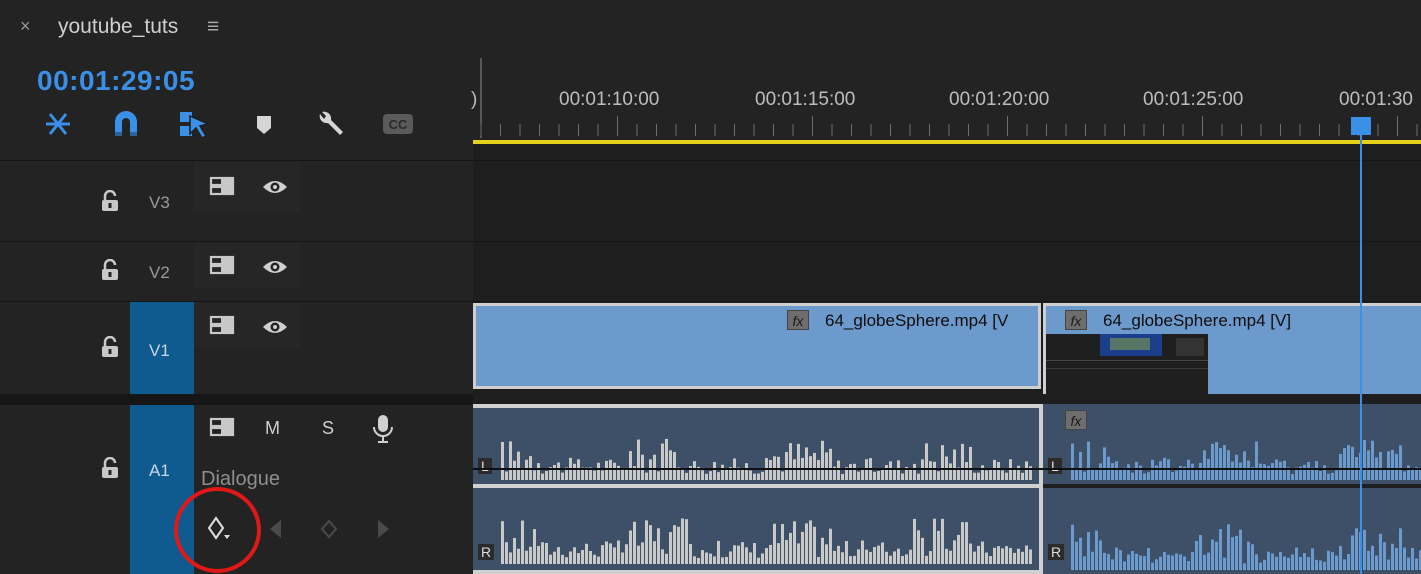 This screenshot has width=1421, height=574. Describe the element at coordinates (58, 124) in the screenshot. I see `snap-in-sequence-icon` at that location.